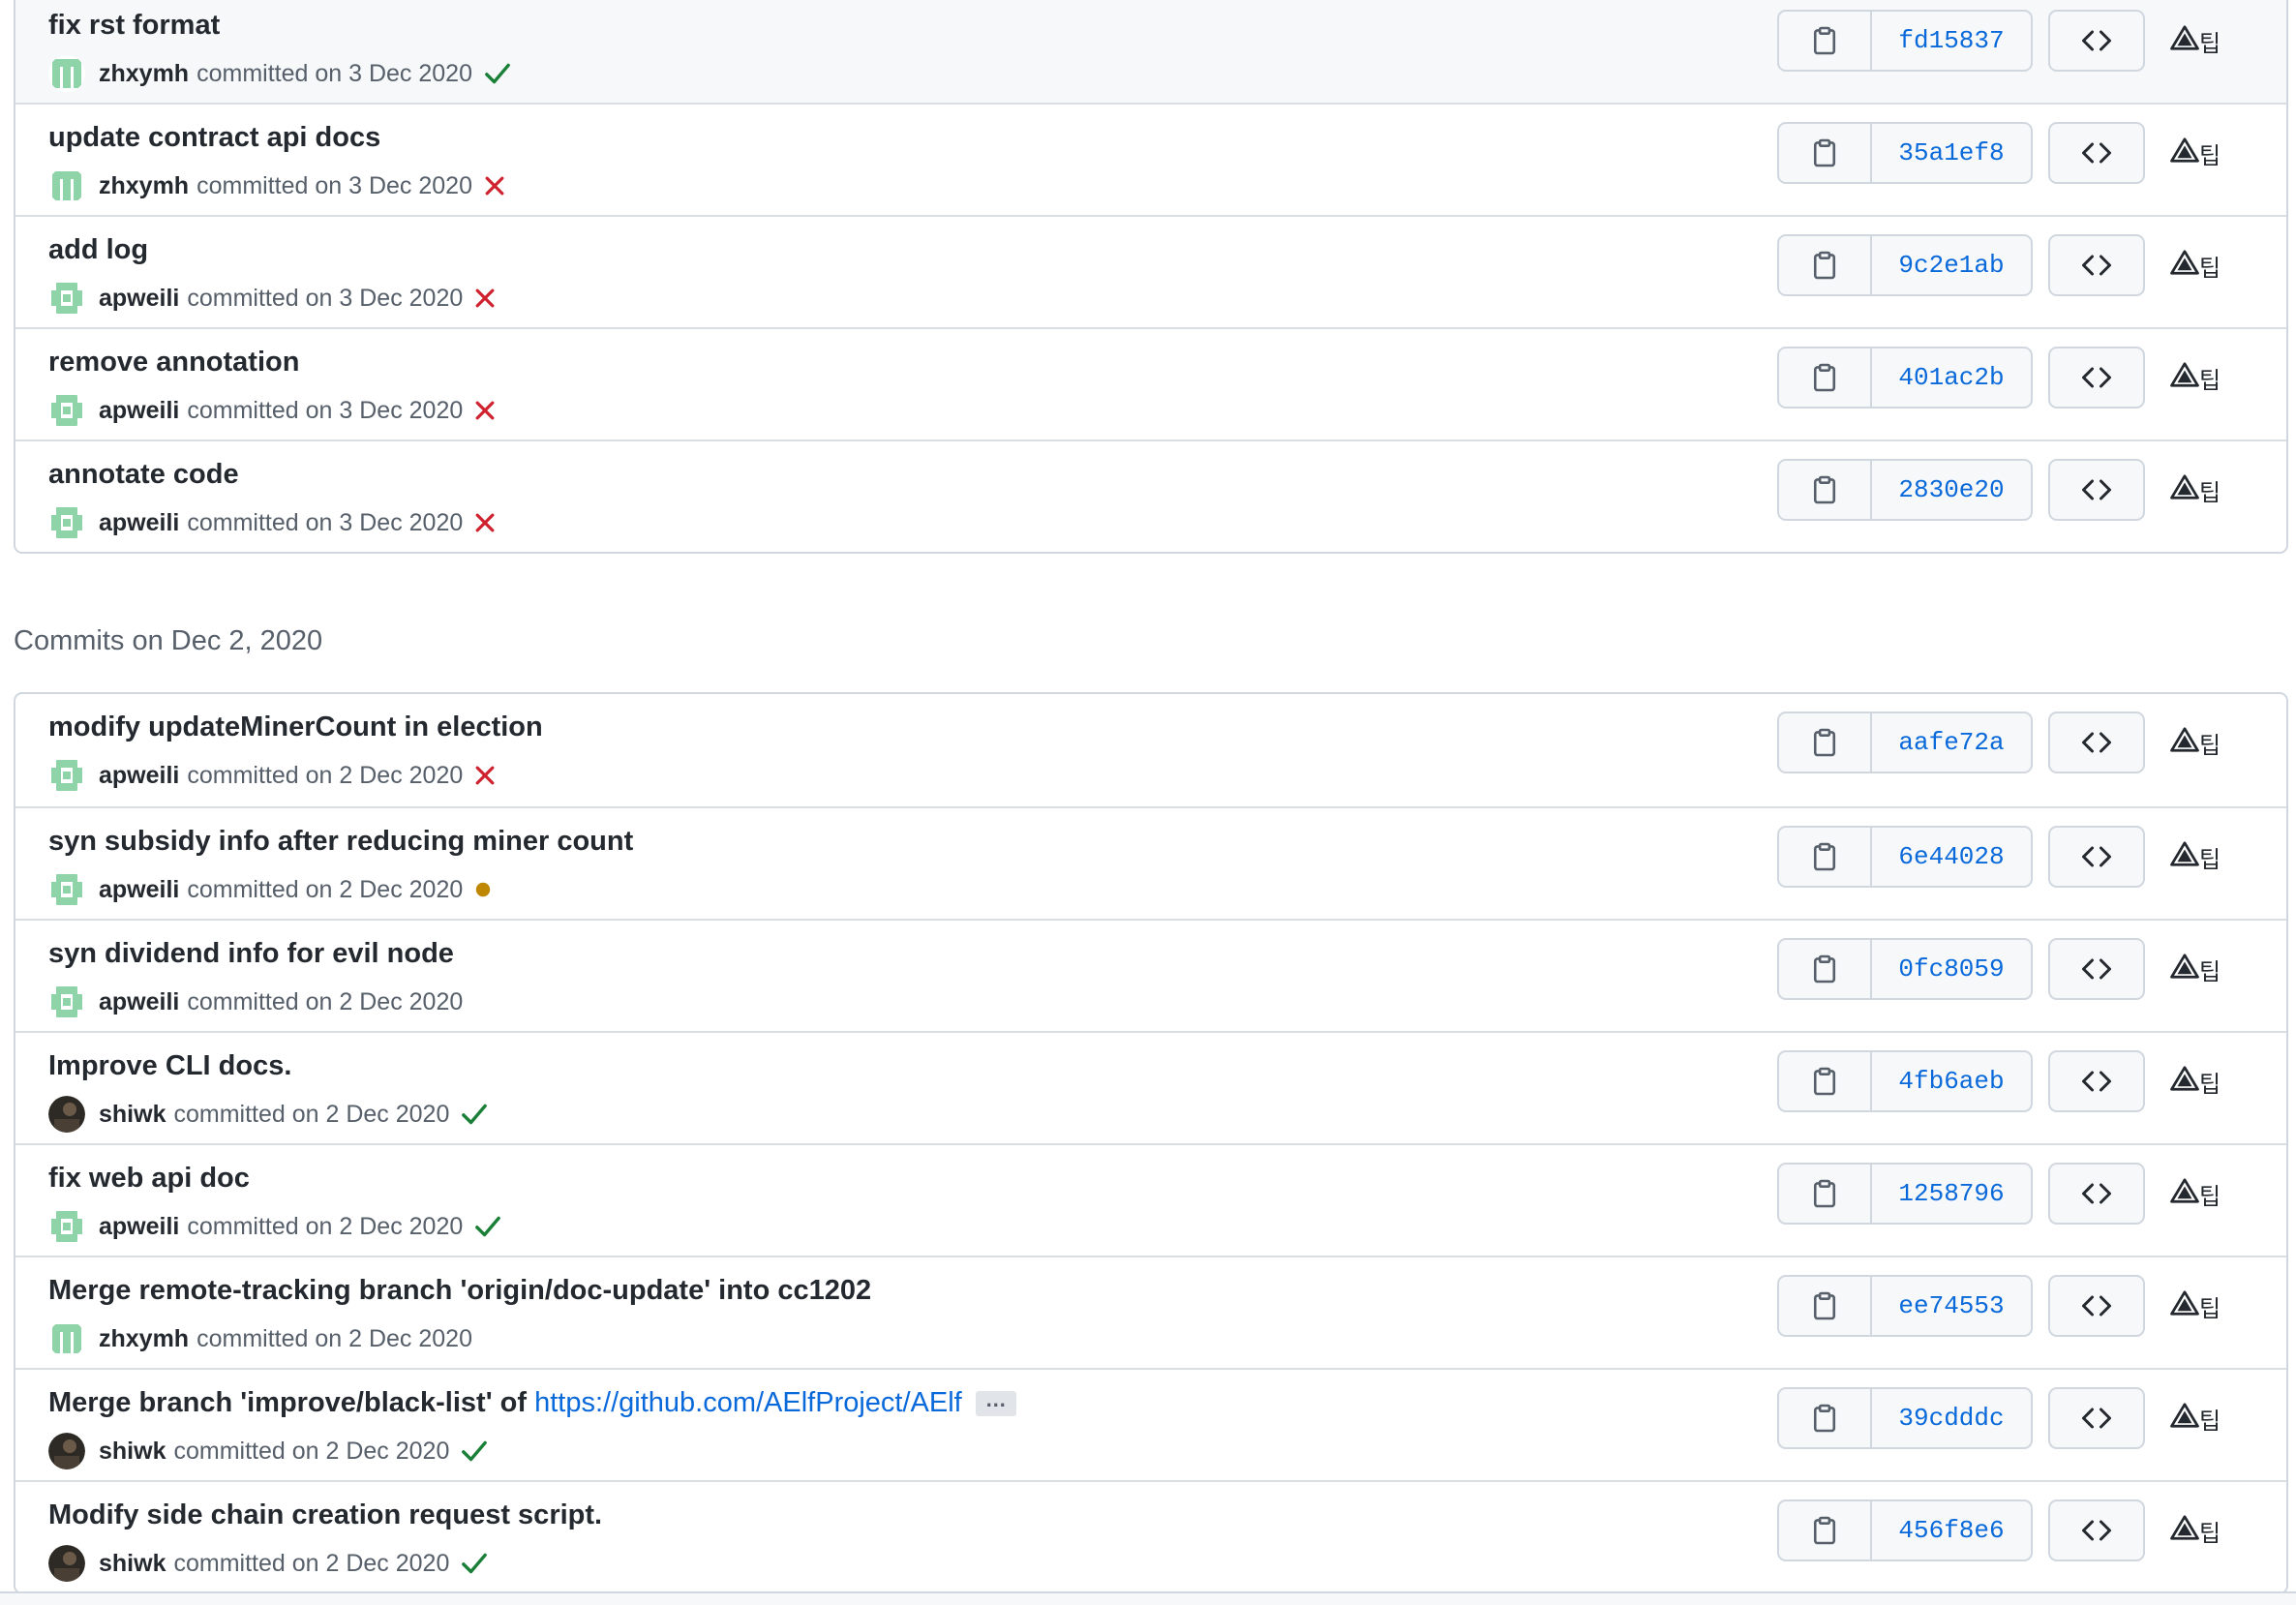  Describe the element at coordinates (170, 1065) in the screenshot. I see `commit-message-link: Improve CLI docs.` at that location.